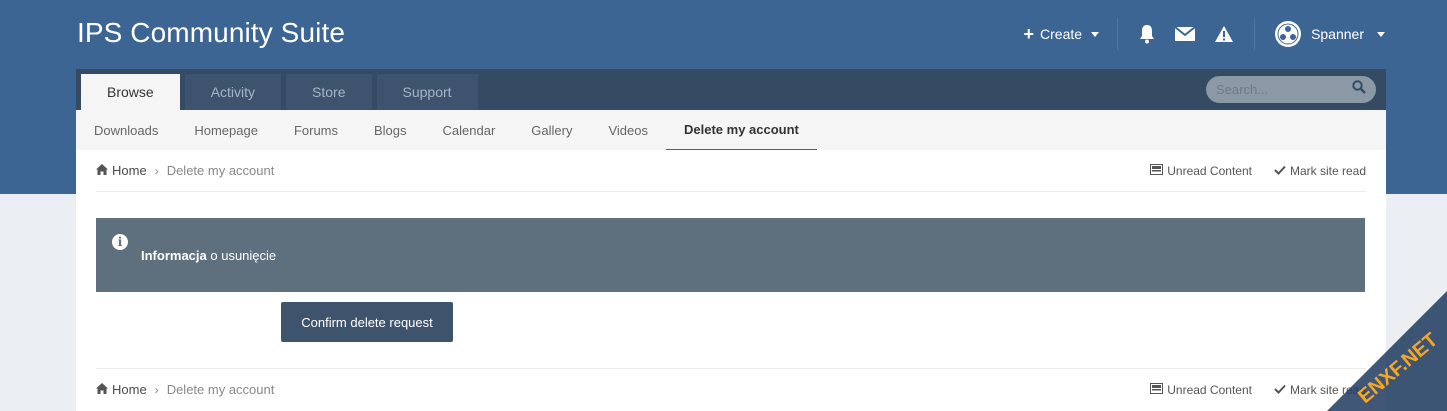 This screenshot has width=1447, height=411. I want to click on info-icon: i, so click(120, 242).